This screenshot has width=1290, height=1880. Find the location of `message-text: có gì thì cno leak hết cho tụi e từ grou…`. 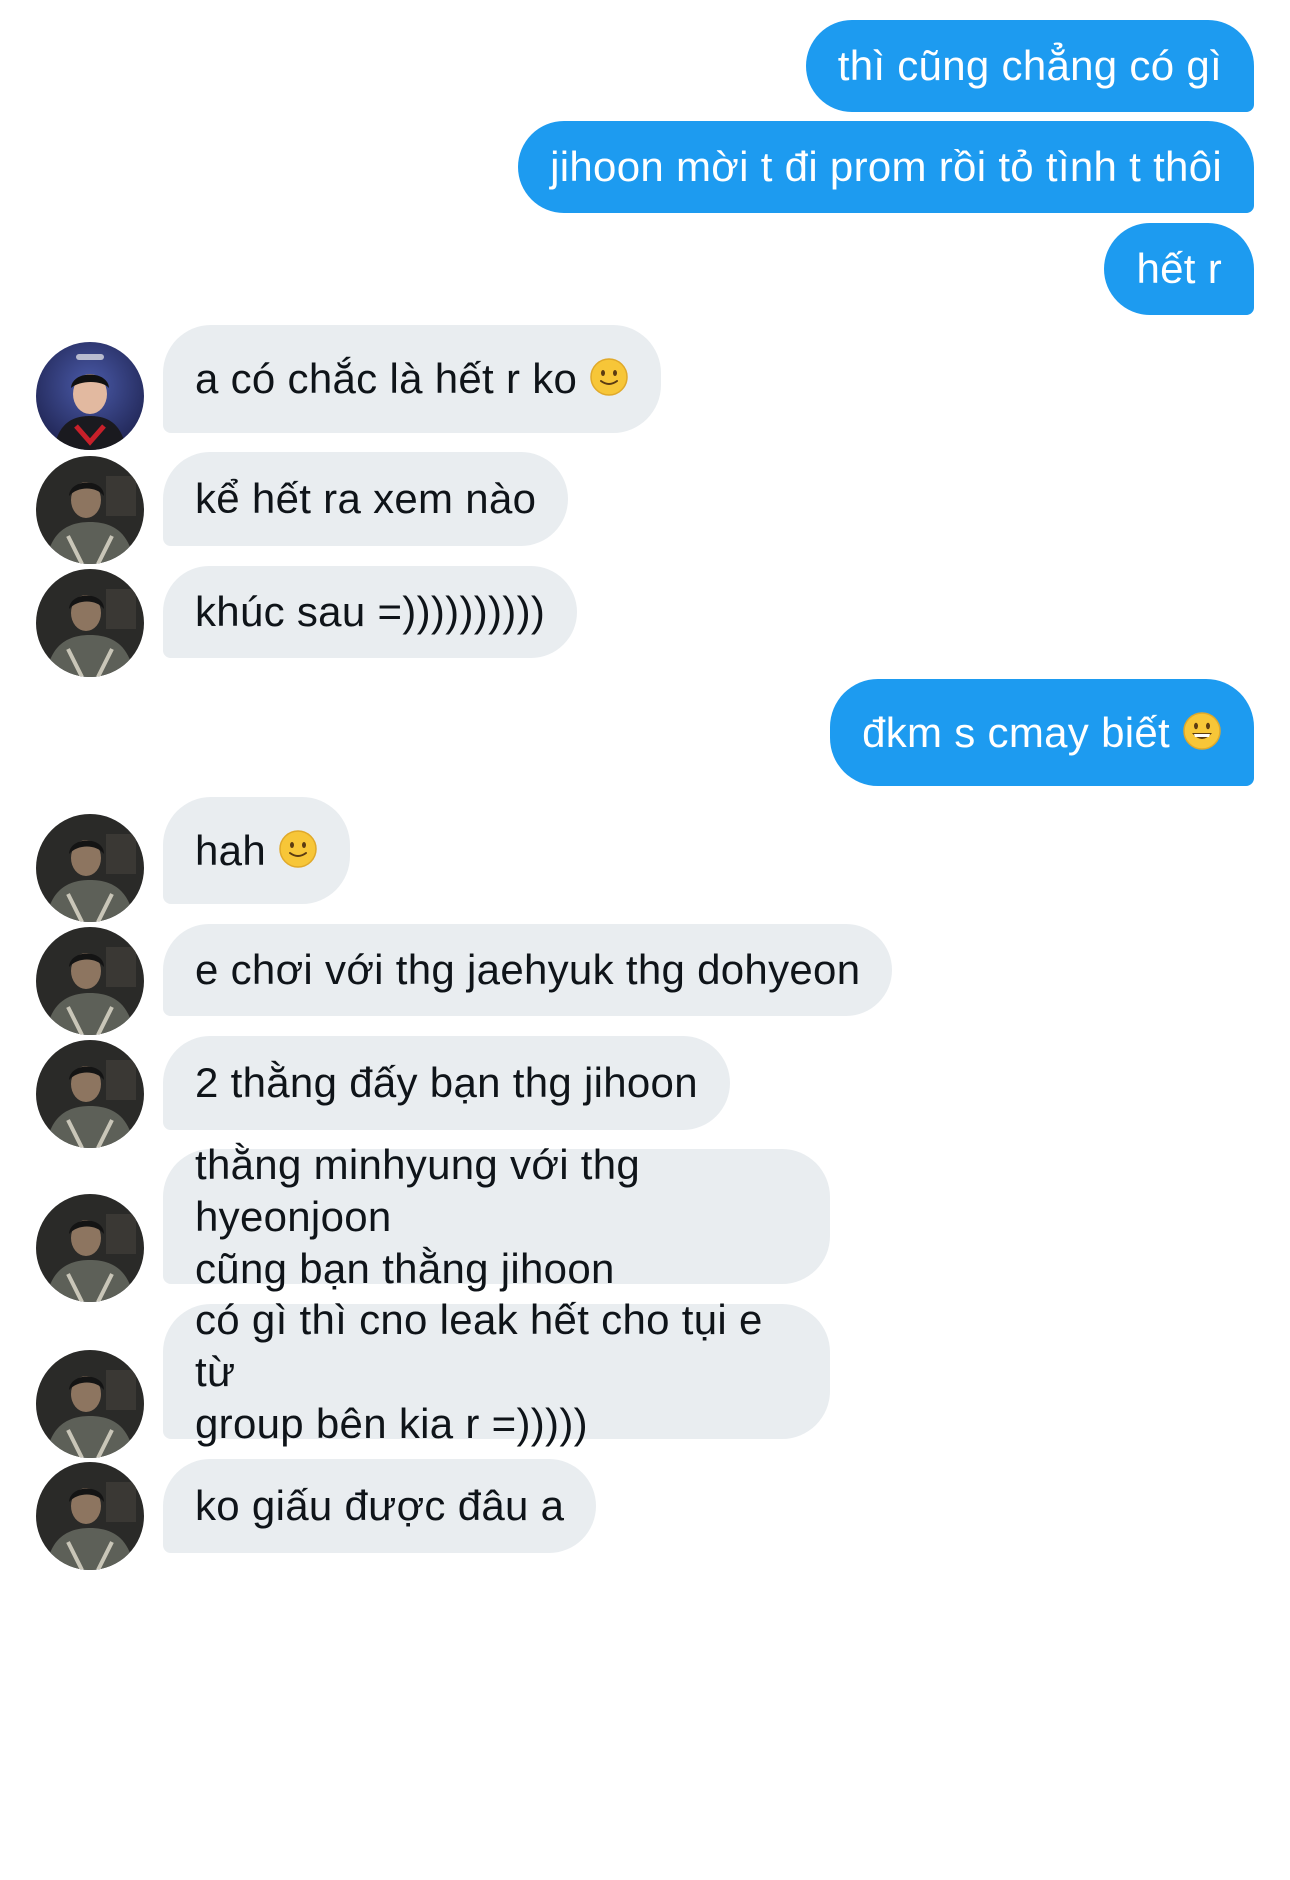

message-text: có gì thì cno leak hết cho tụi e từ grou… is located at coordinates (479, 1371).